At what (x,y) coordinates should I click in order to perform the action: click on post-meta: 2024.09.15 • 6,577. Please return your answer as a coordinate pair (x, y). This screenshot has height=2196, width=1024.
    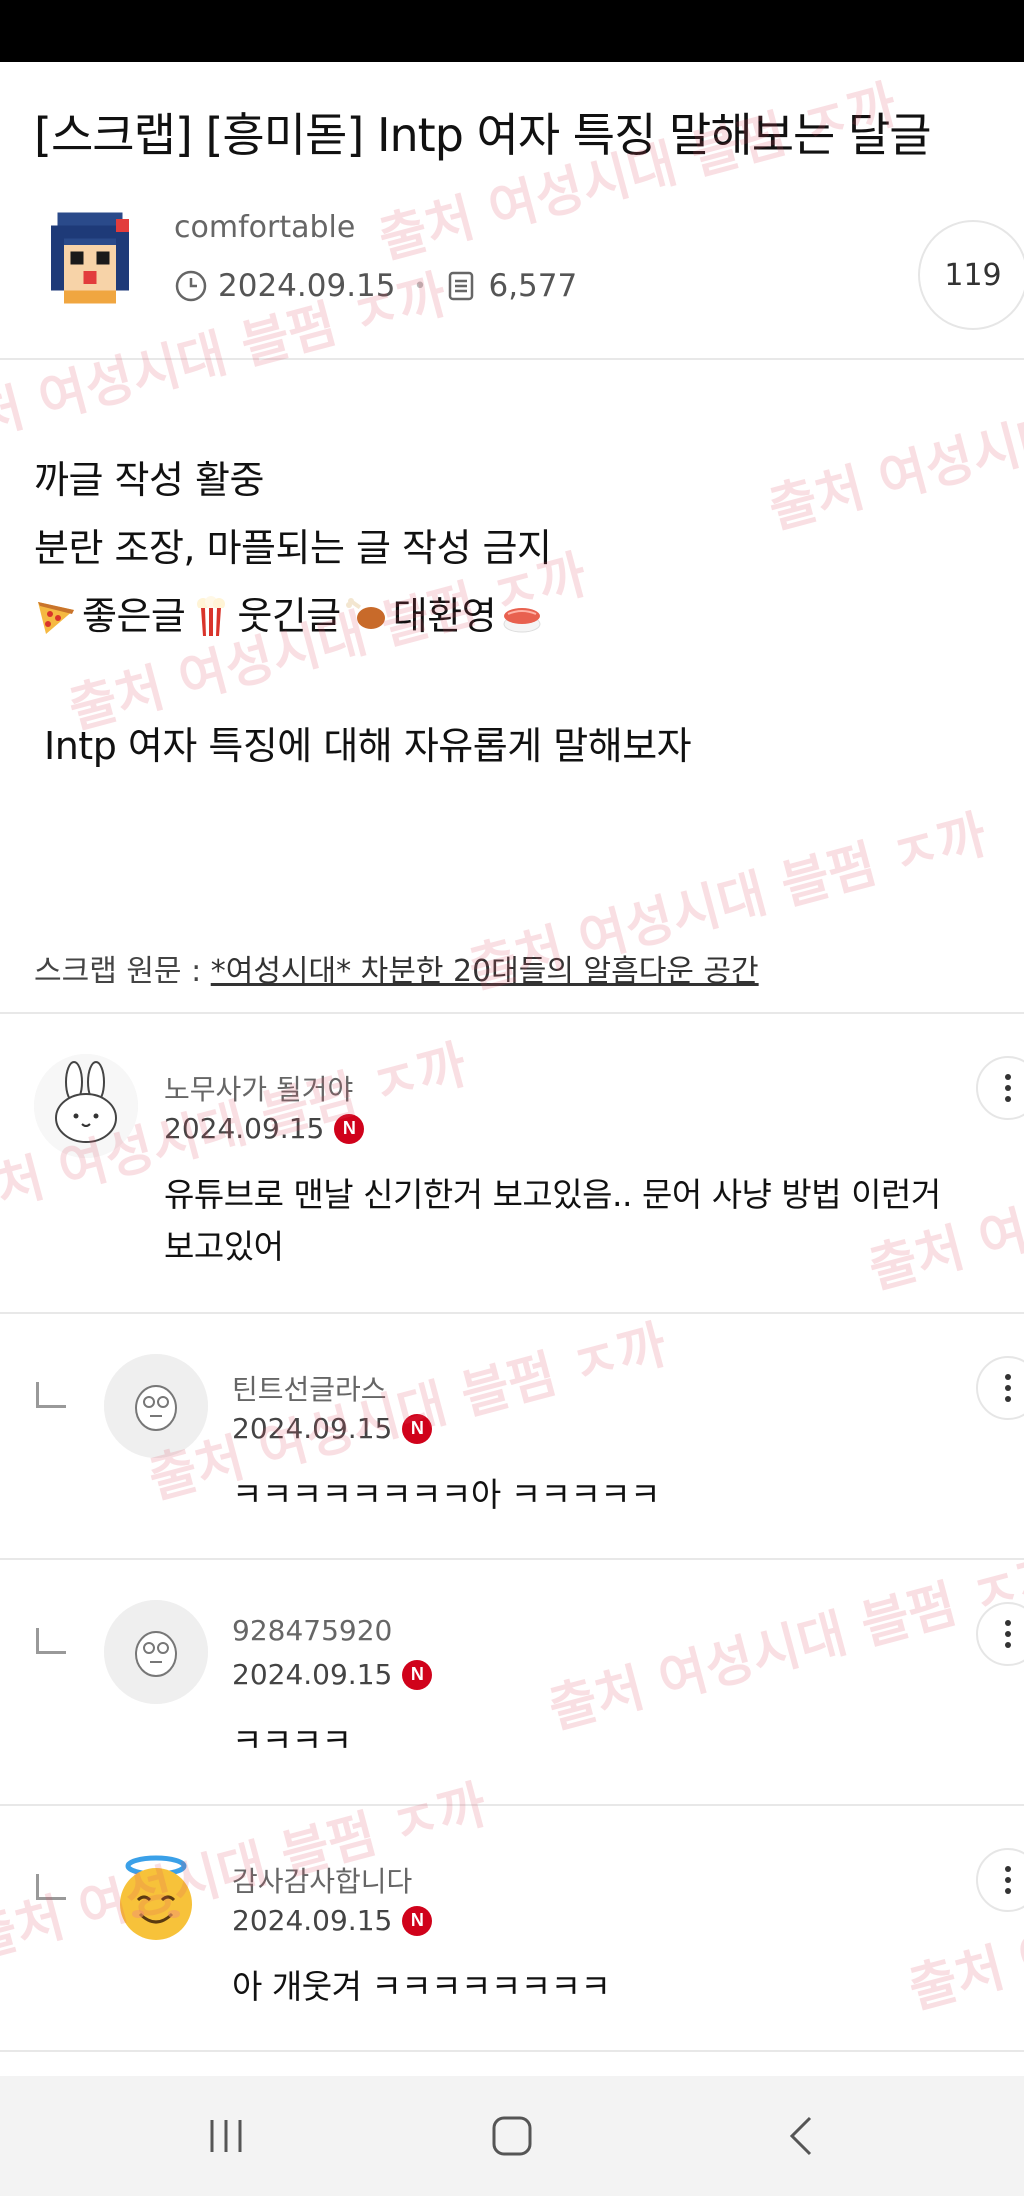
    Looking at the image, I should click on (375, 286).